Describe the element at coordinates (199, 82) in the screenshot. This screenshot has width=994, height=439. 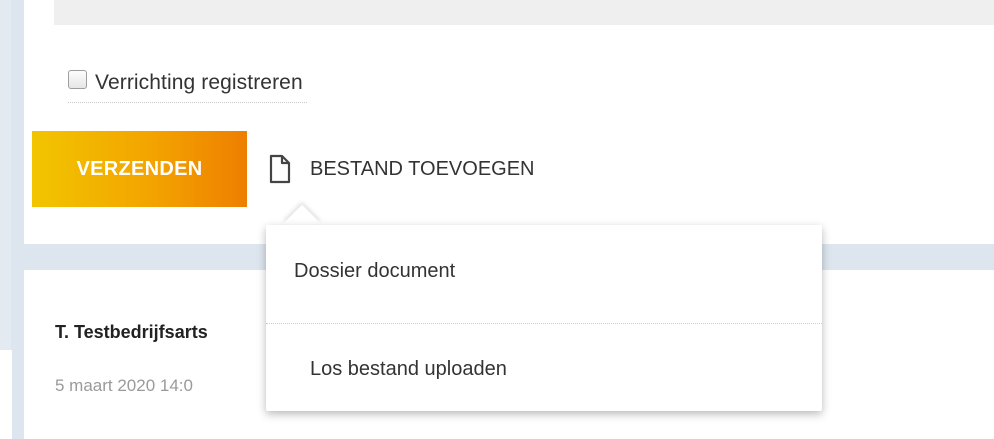
I see `register-action-label: Verrichting registreren` at that location.